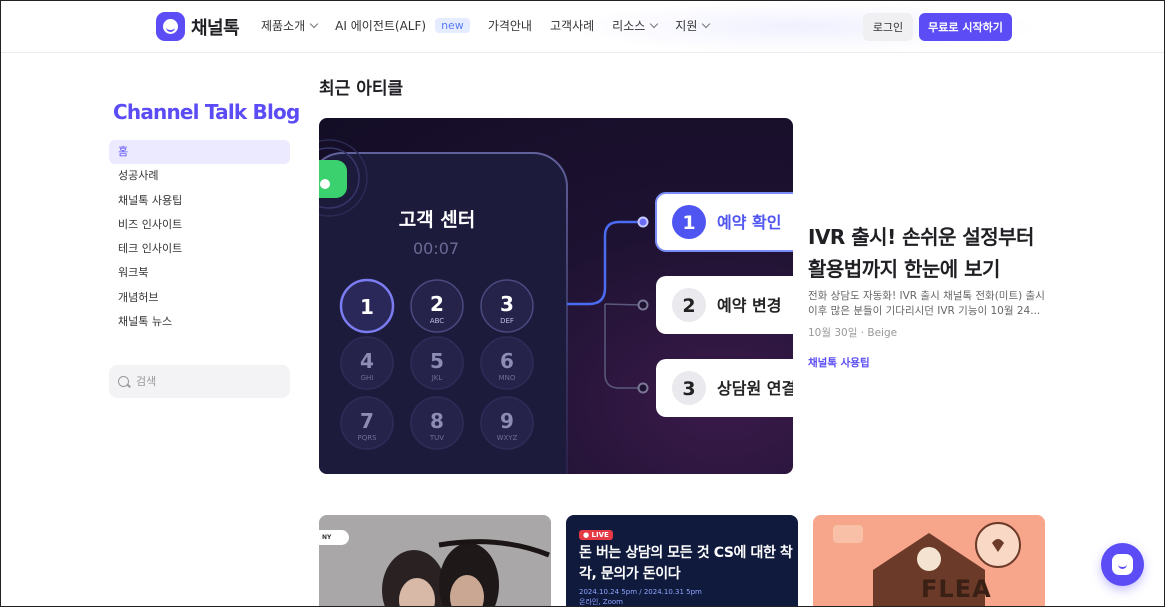 Image resolution: width=1165 pixels, height=607 pixels. What do you see at coordinates (929, 560) in the screenshot?
I see `article-card: FLEA` at bounding box center [929, 560].